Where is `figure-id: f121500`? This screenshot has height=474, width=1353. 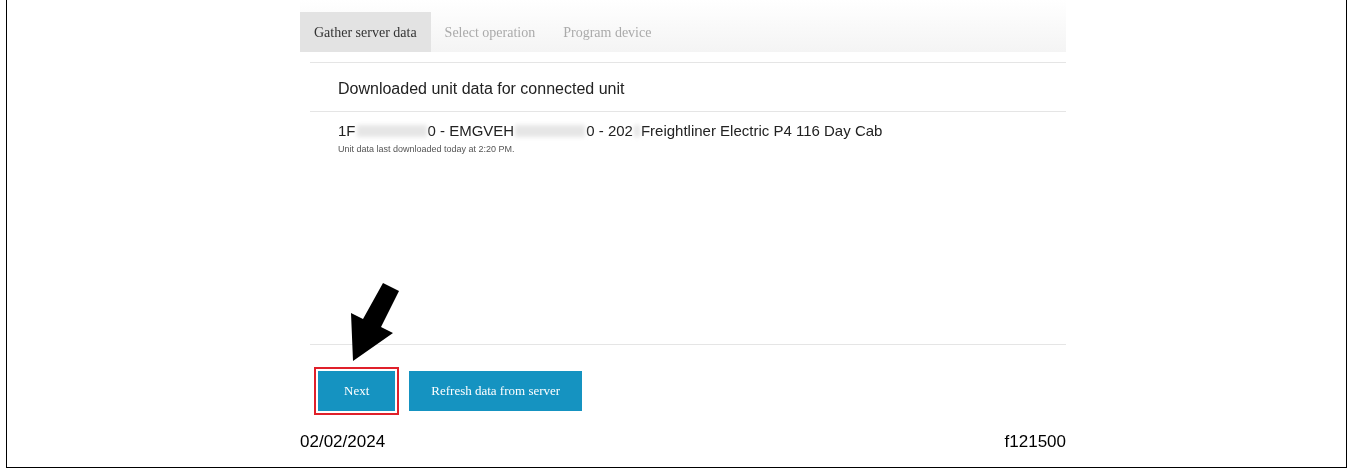
figure-id: f121500 is located at coordinates (1035, 442).